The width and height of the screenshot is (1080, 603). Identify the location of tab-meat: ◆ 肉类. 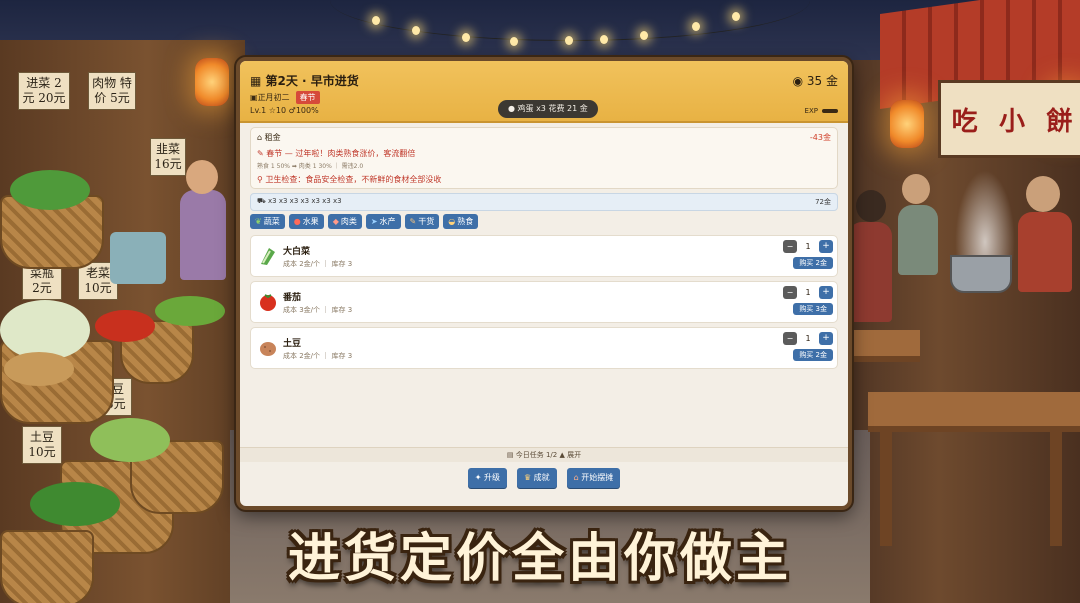
(344, 221).